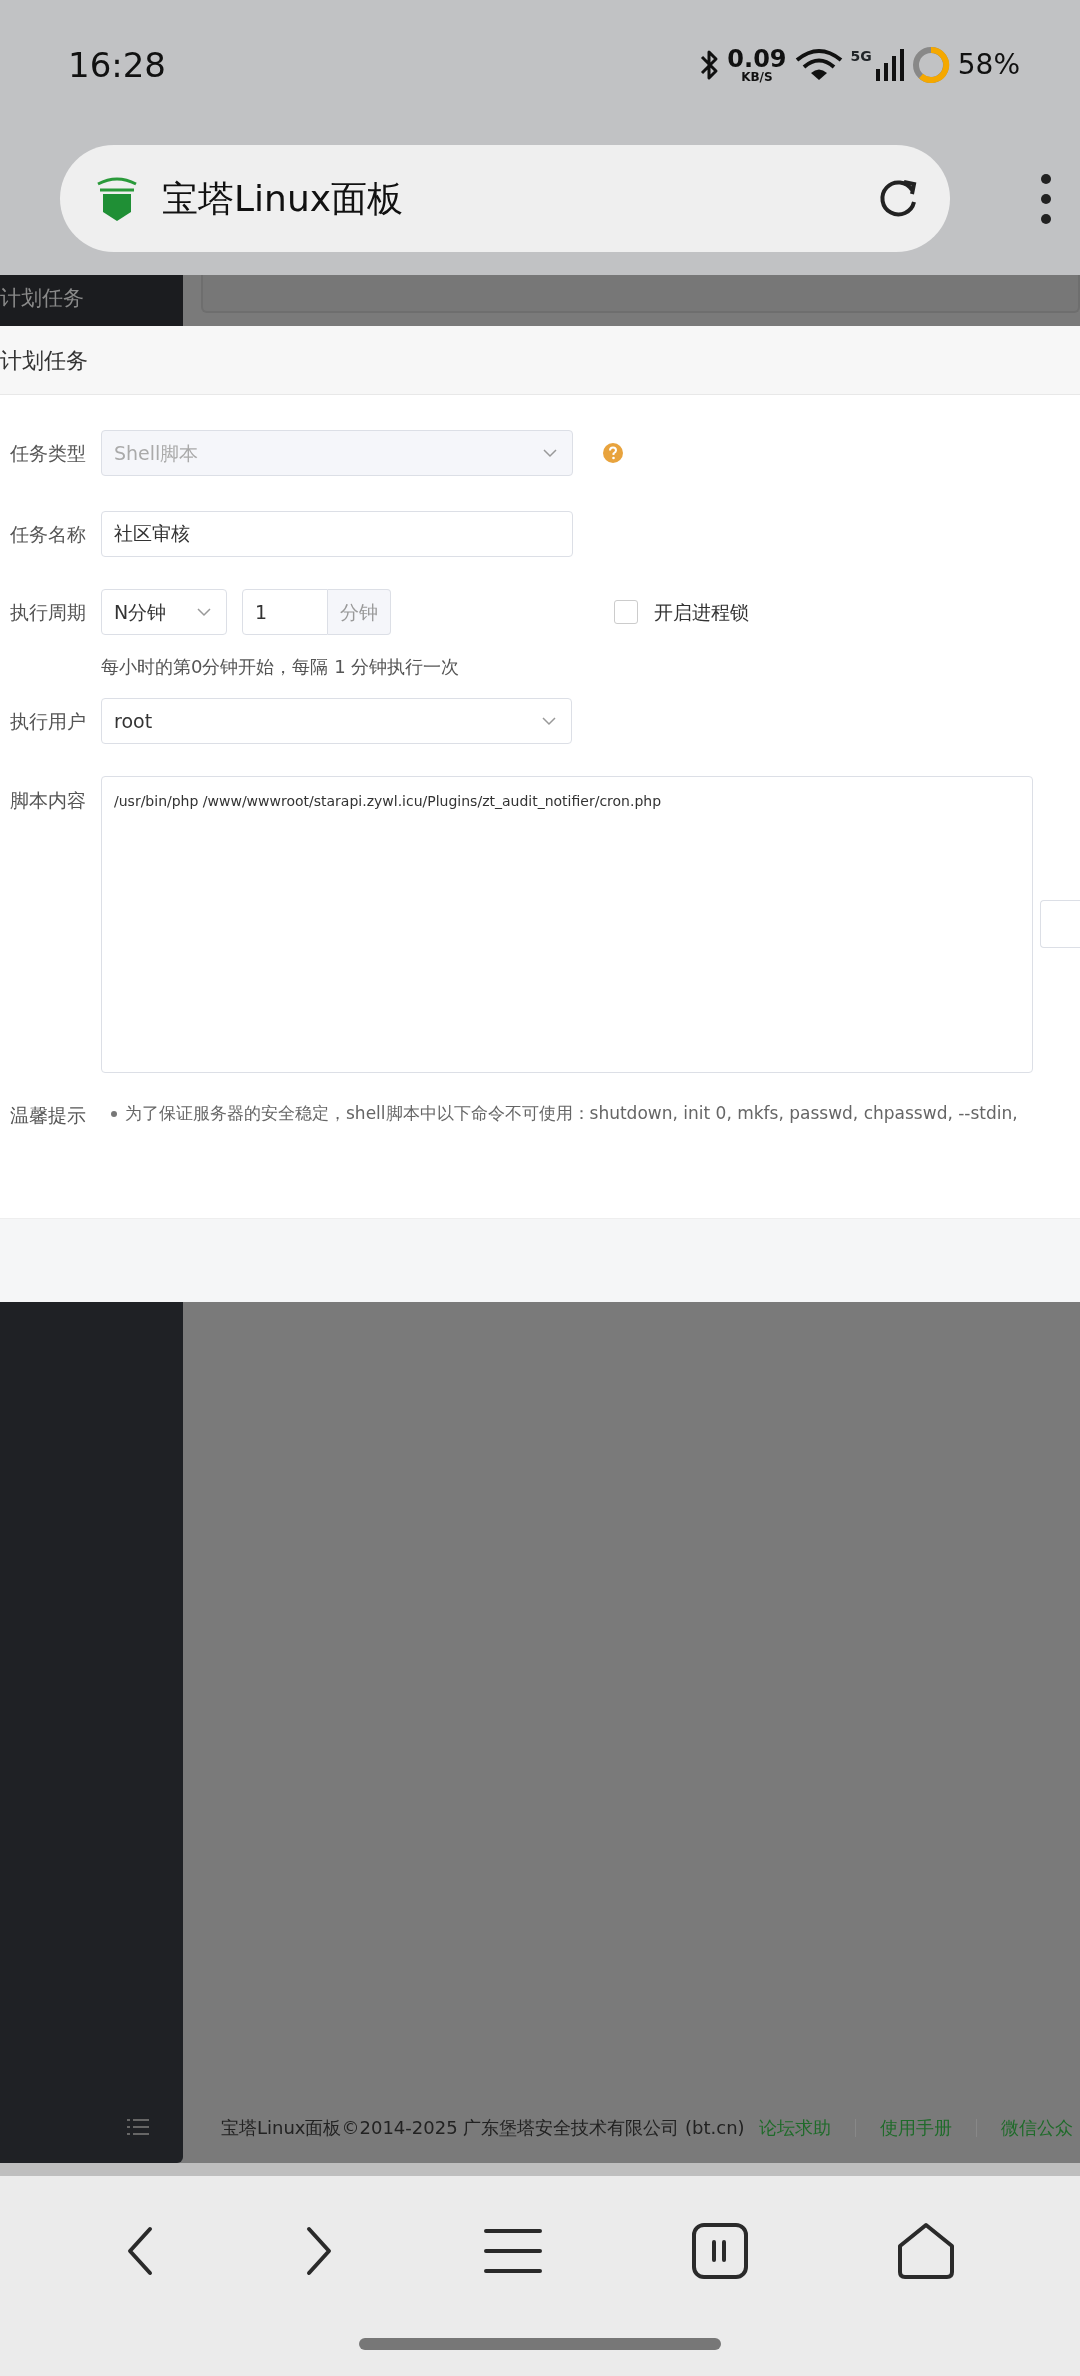  What do you see at coordinates (47, 453) in the screenshot?
I see `field-label: 任务类型` at bounding box center [47, 453].